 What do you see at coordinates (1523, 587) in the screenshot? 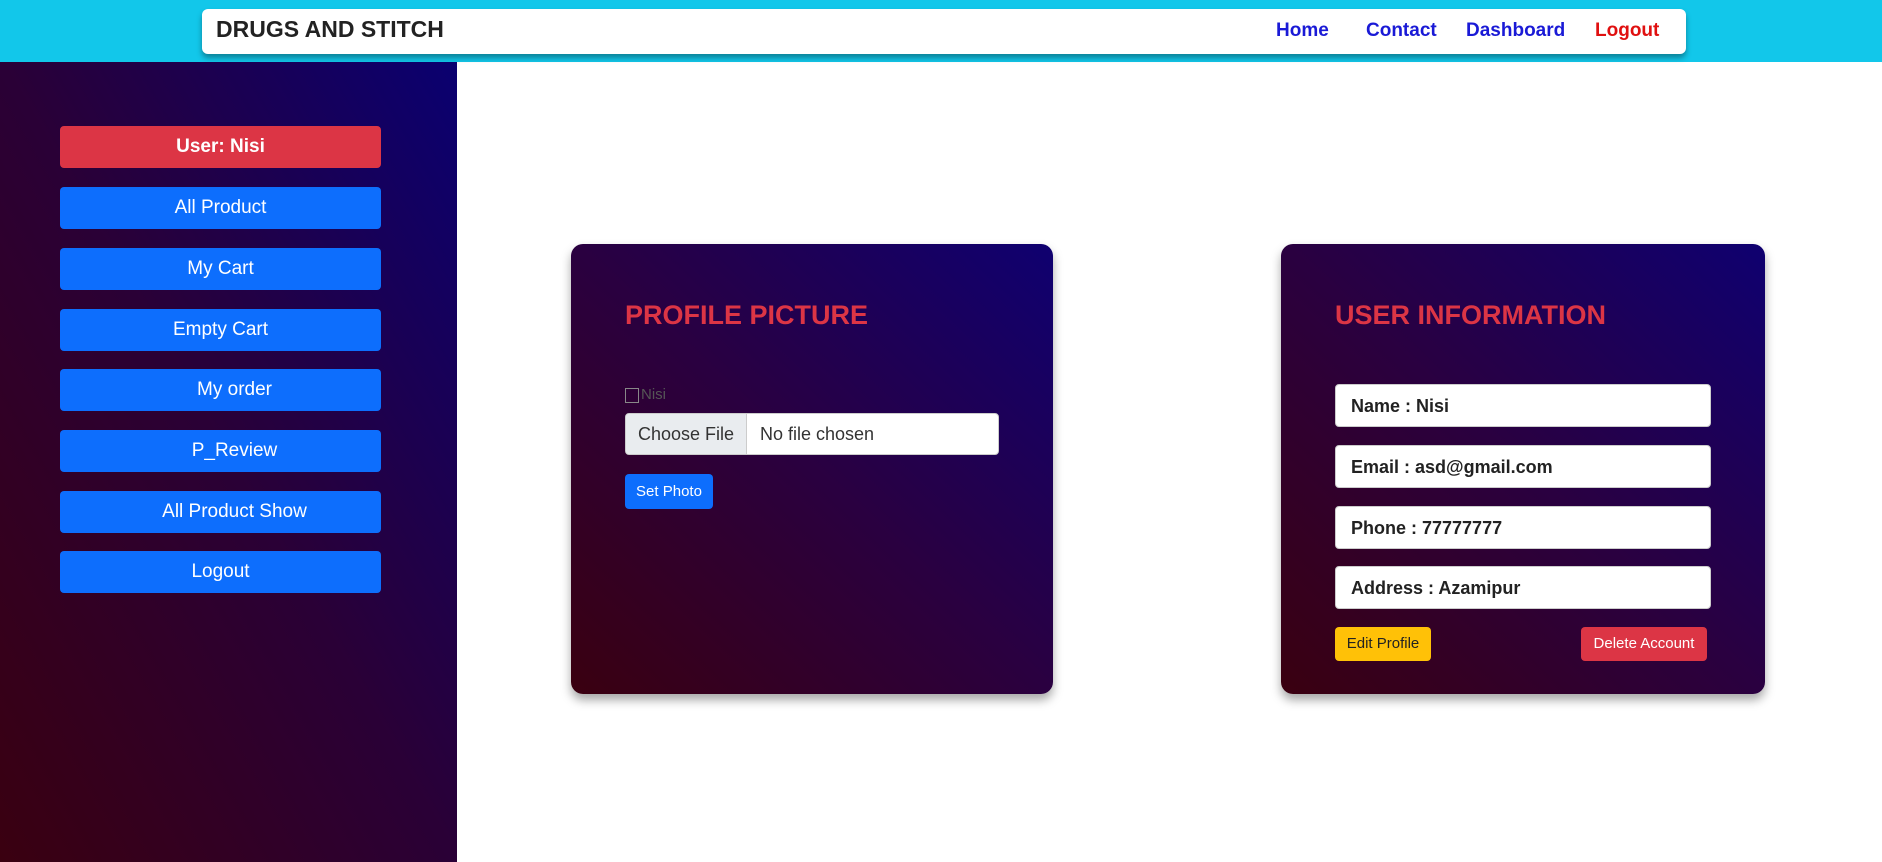
I see `address-field: Address : Azamipur` at bounding box center [1523, 587].